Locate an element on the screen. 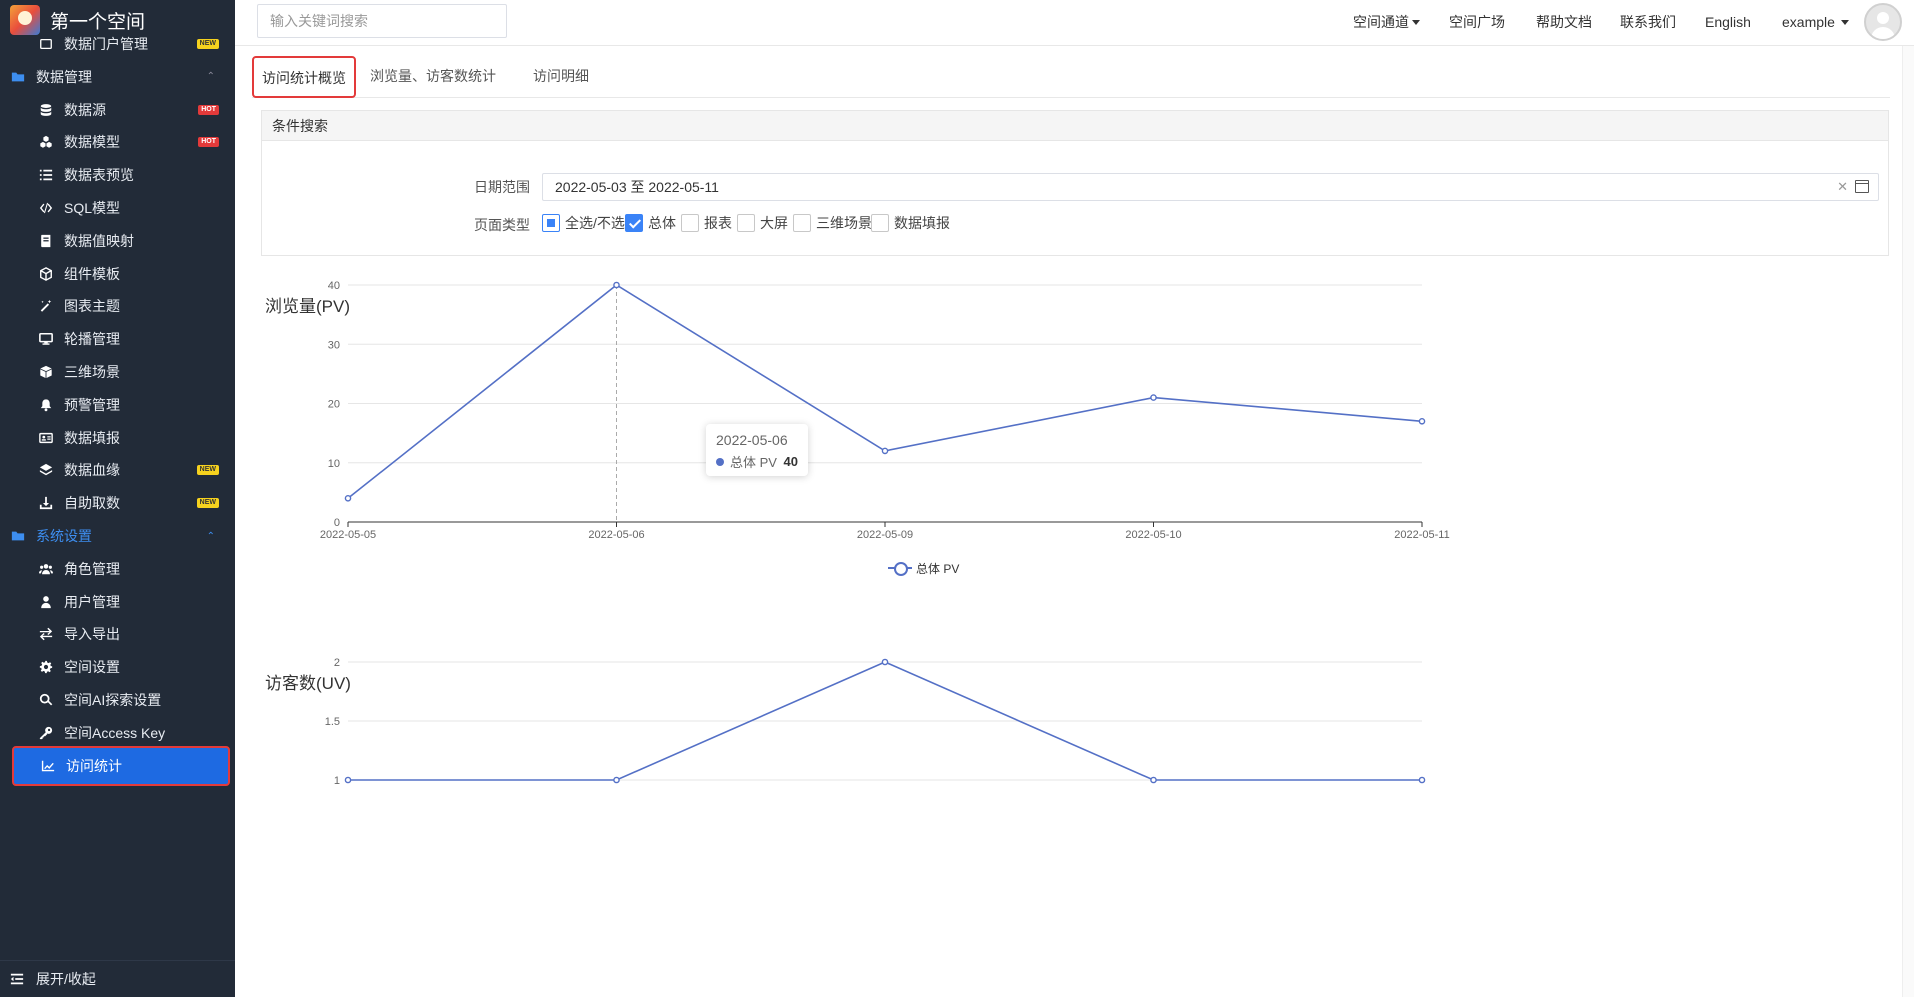 Image resolution: width=1914 pixels, height=997 pixels. sidebar-item-label: 数据值映射 is located at coordinates (99, 240).